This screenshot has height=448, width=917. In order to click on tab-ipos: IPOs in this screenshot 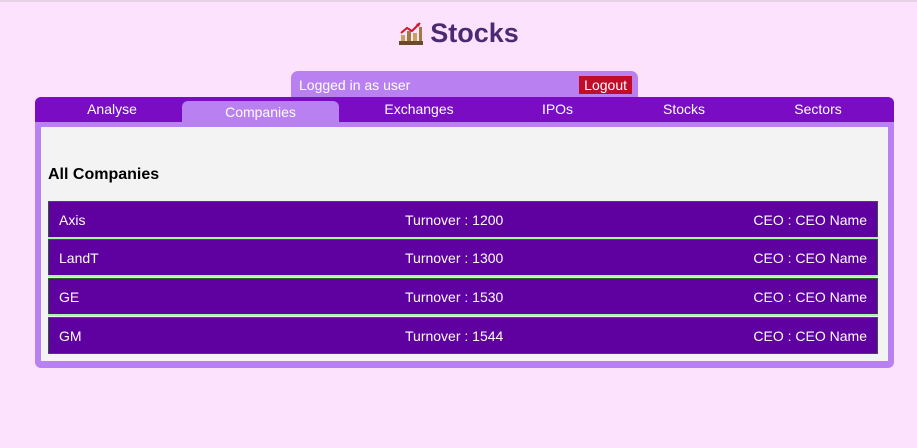, I will do `click(557, 109)`.